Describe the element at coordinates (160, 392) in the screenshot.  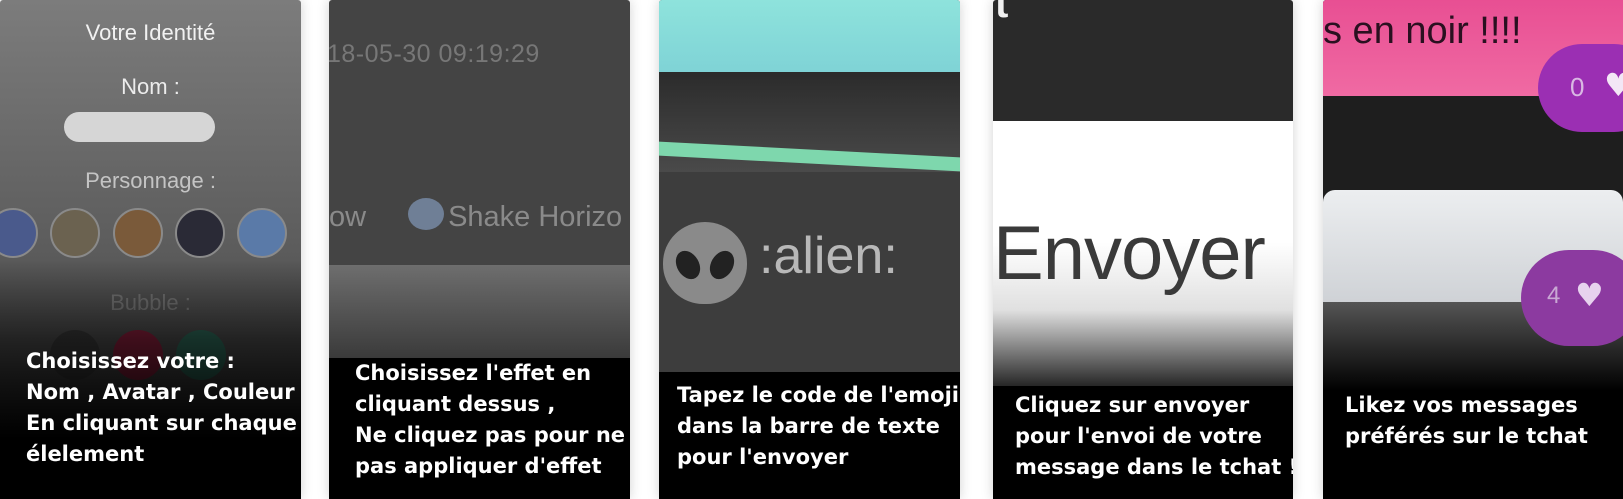
I see `caption-line: Nom , Avatar , Couleur` at that location.